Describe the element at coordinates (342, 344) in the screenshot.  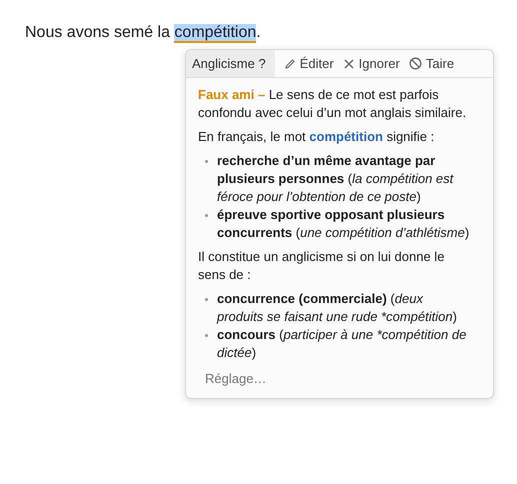
I see `definition-text: concours (participer à une *compétition de dictée)` at that location.